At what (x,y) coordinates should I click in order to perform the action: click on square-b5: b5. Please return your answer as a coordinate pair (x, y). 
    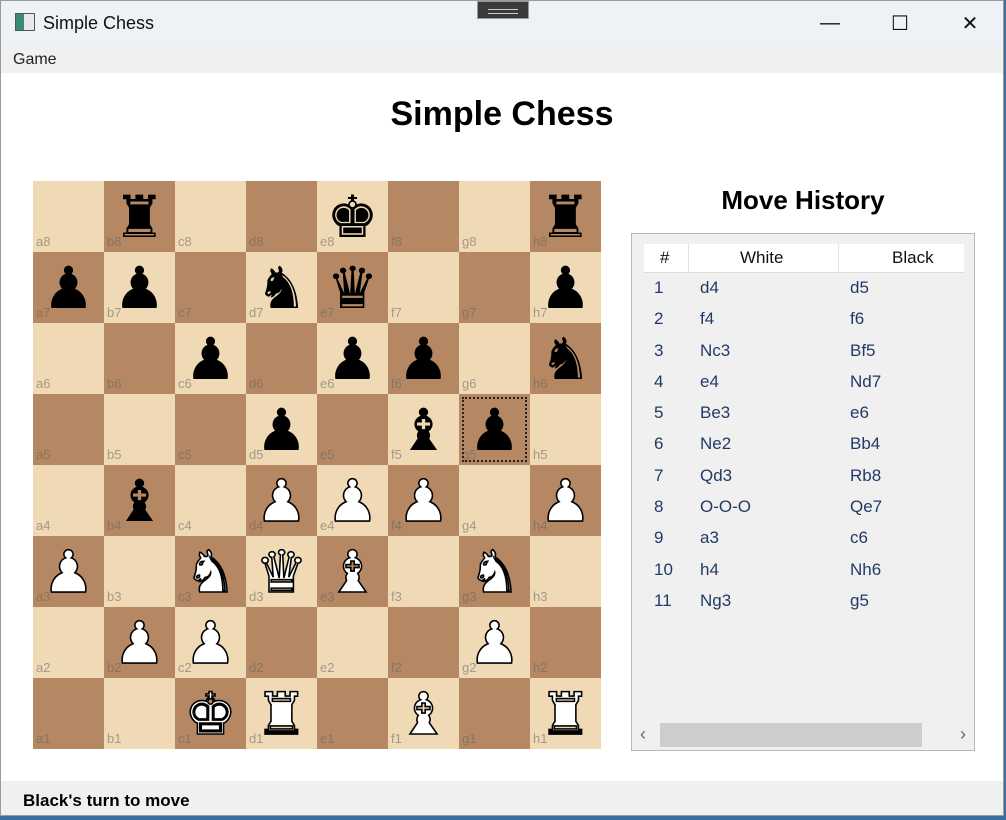
    Looking at the image, I should click on (139, 429).